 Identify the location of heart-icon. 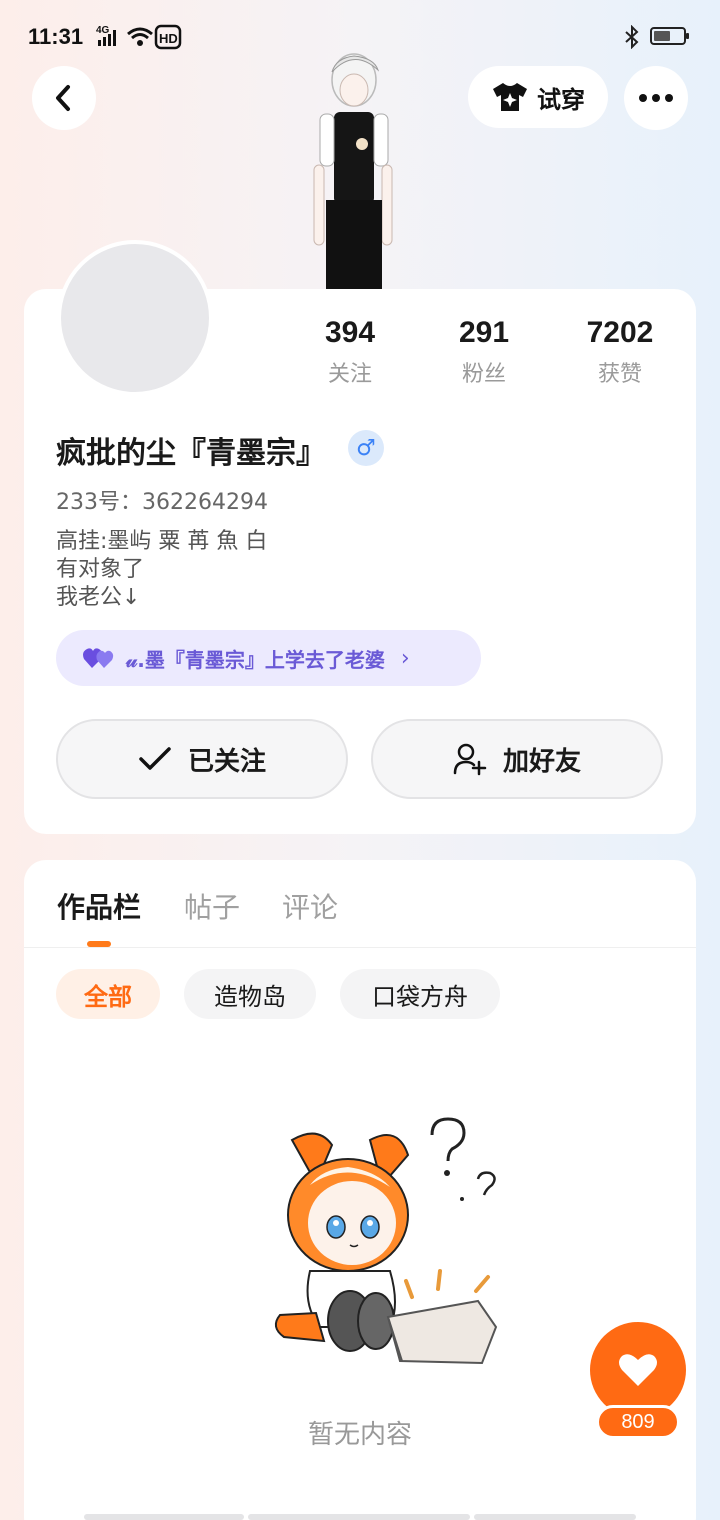
(638, 1370).